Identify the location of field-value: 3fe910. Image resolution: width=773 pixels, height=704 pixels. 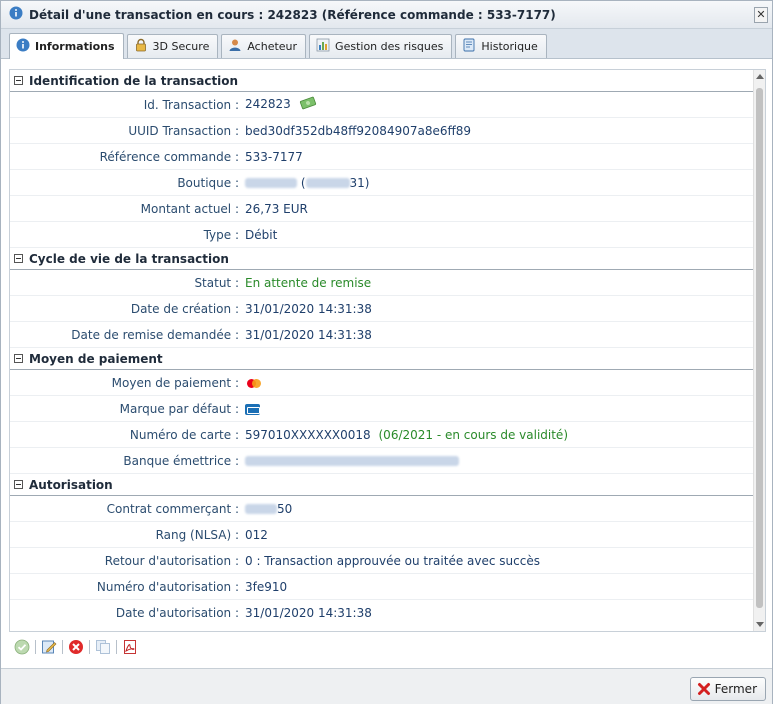
(266, 586).